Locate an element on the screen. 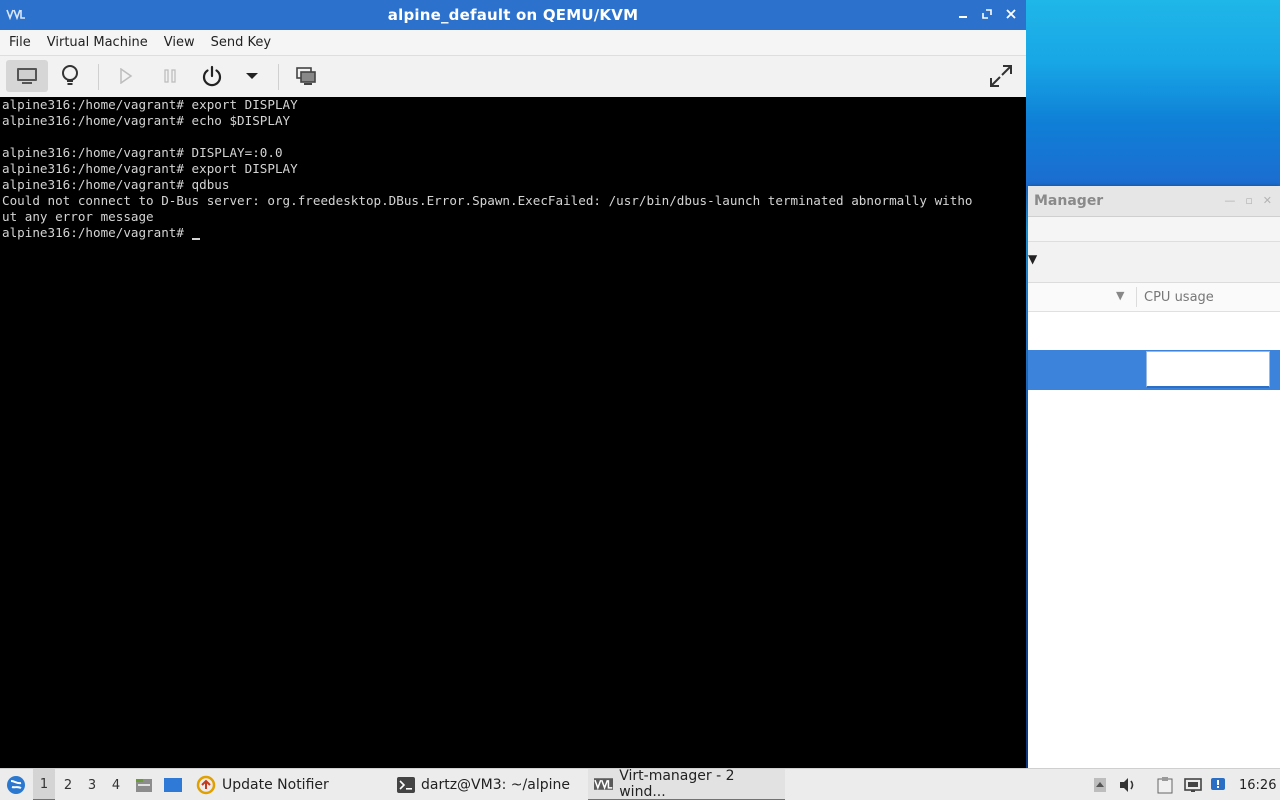 This screenshot has height=800, width=1280. notification-icon is located at coordinates (1218, 784).